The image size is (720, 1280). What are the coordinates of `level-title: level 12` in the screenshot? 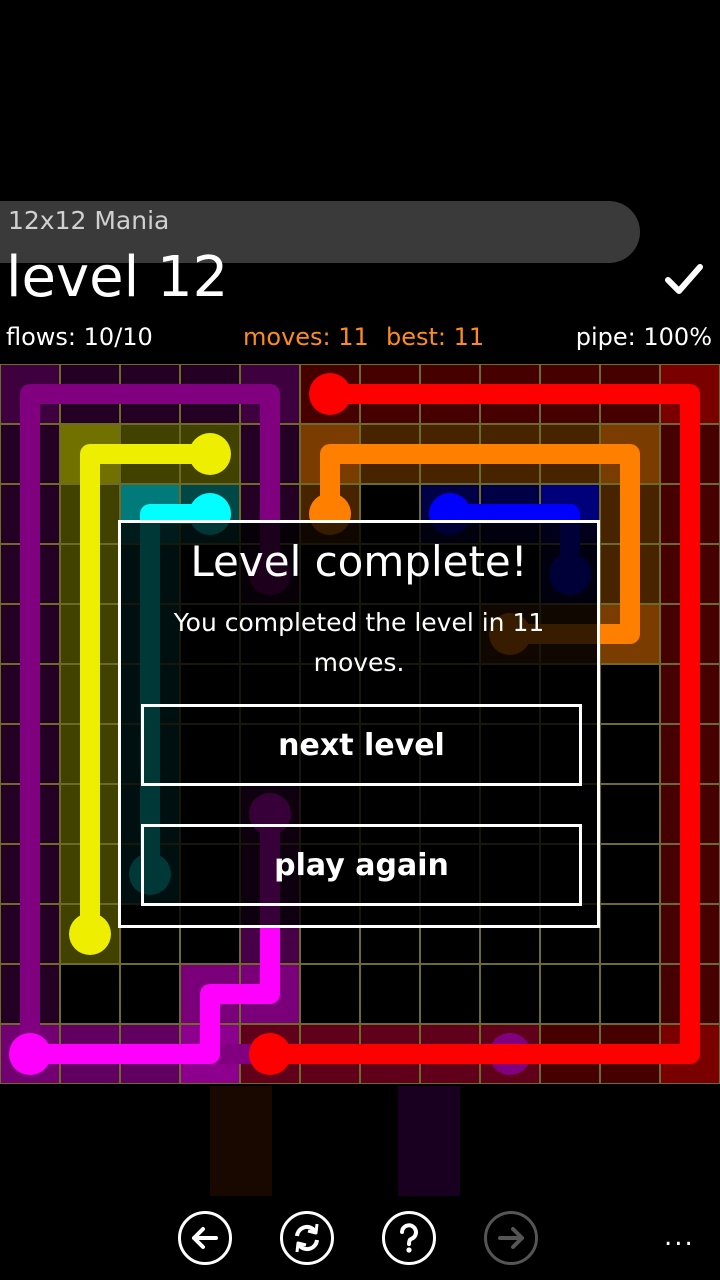 It's located at (117, 277).